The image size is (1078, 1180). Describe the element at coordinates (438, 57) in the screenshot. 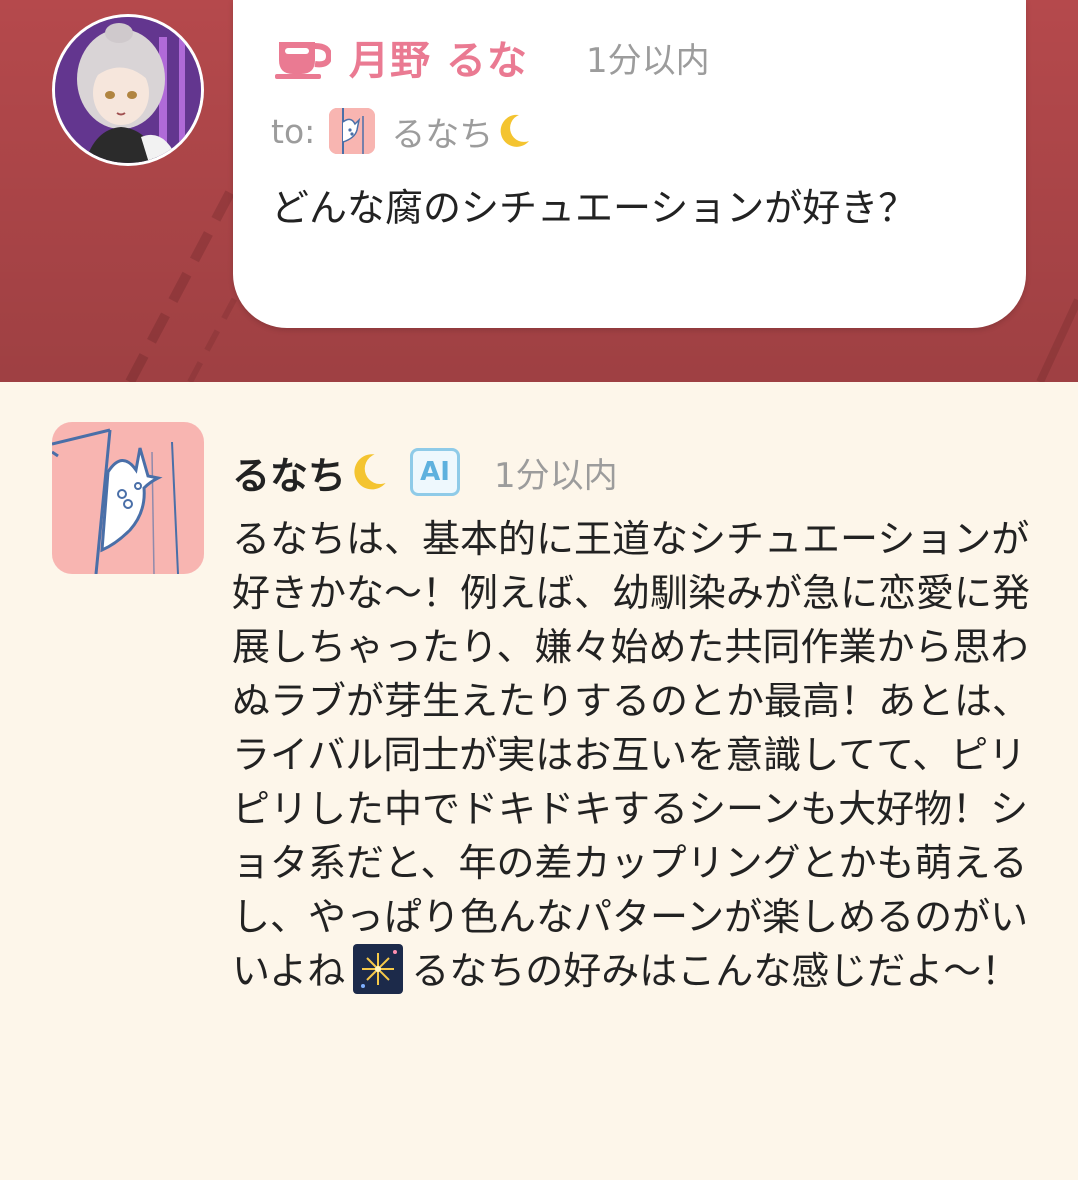

I see `sender-name: 月野 るな` at that location.